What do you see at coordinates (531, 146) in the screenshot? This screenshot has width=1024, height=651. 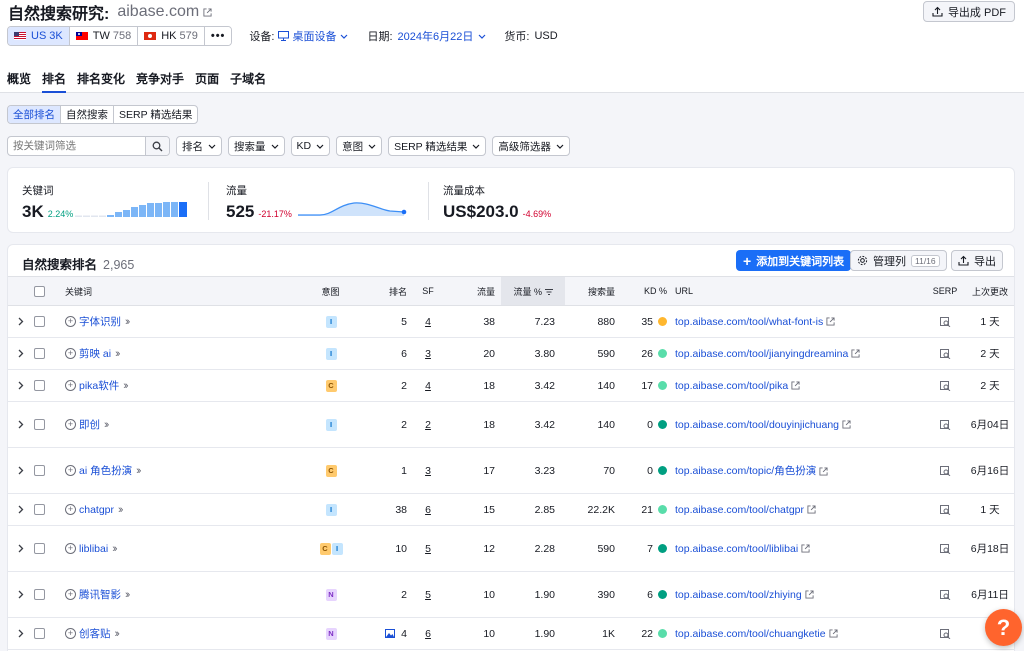 I see `advanced-filters-dropdown: 高级筛选器` at bounding box center [531, 146].